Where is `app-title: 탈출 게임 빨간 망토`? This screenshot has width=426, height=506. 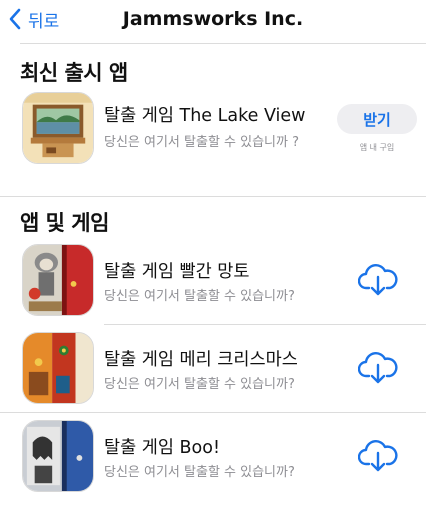 app-title: 탈출 게임 빨간 망토 is located at coordinates (177, 272).